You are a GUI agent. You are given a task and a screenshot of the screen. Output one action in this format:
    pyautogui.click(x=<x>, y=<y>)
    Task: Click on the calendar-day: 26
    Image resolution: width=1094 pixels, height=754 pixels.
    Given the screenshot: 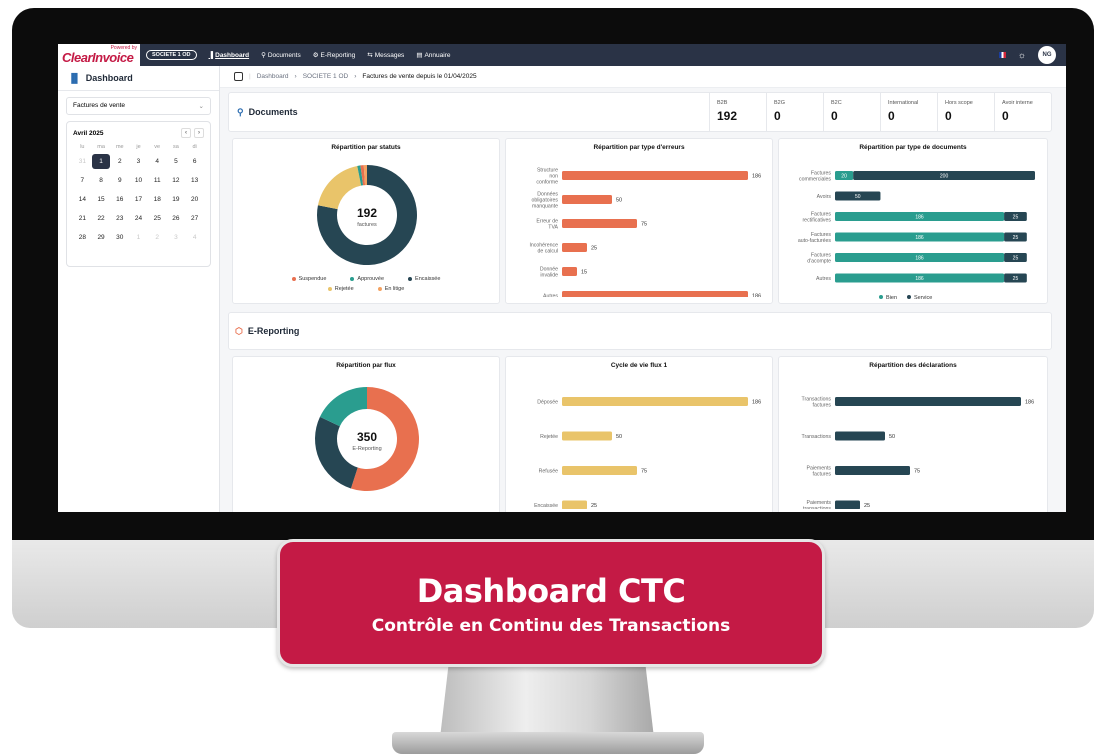 What is the action you would take?
    pyautogui.click(x=176, y=218)
    